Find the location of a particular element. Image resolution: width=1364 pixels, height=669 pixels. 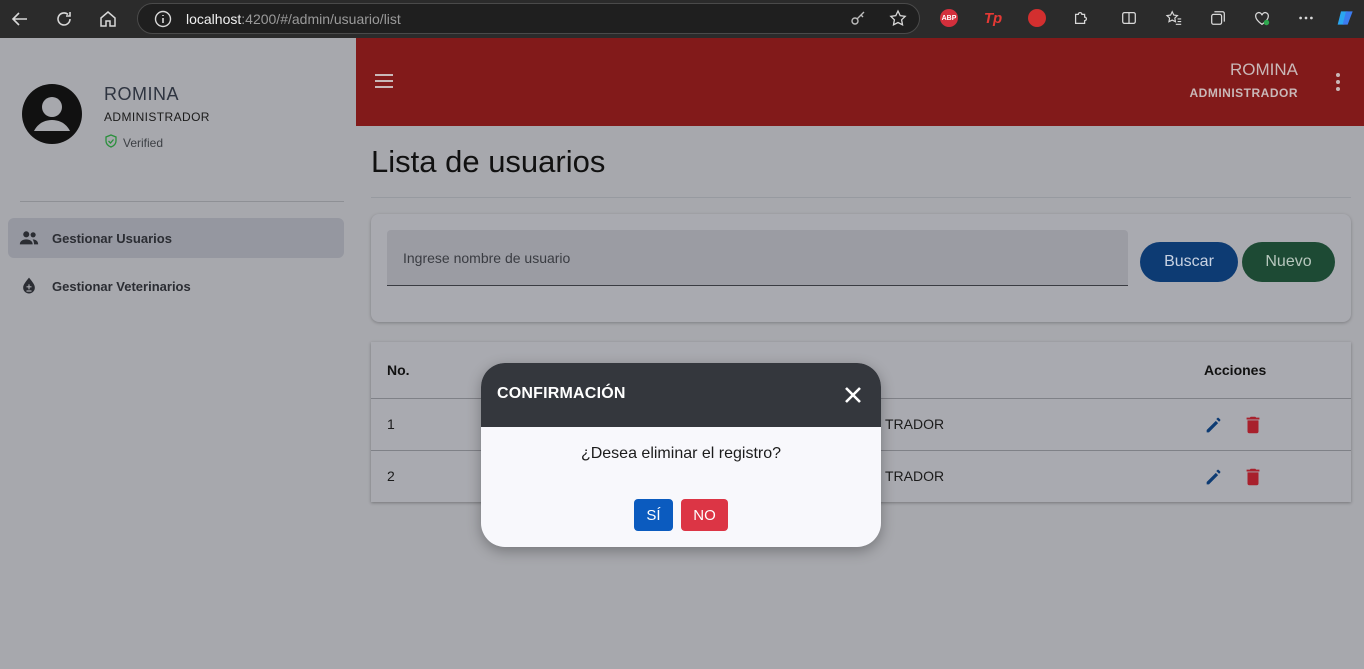

verified-shield-icon is located at coordinates (111, 142).